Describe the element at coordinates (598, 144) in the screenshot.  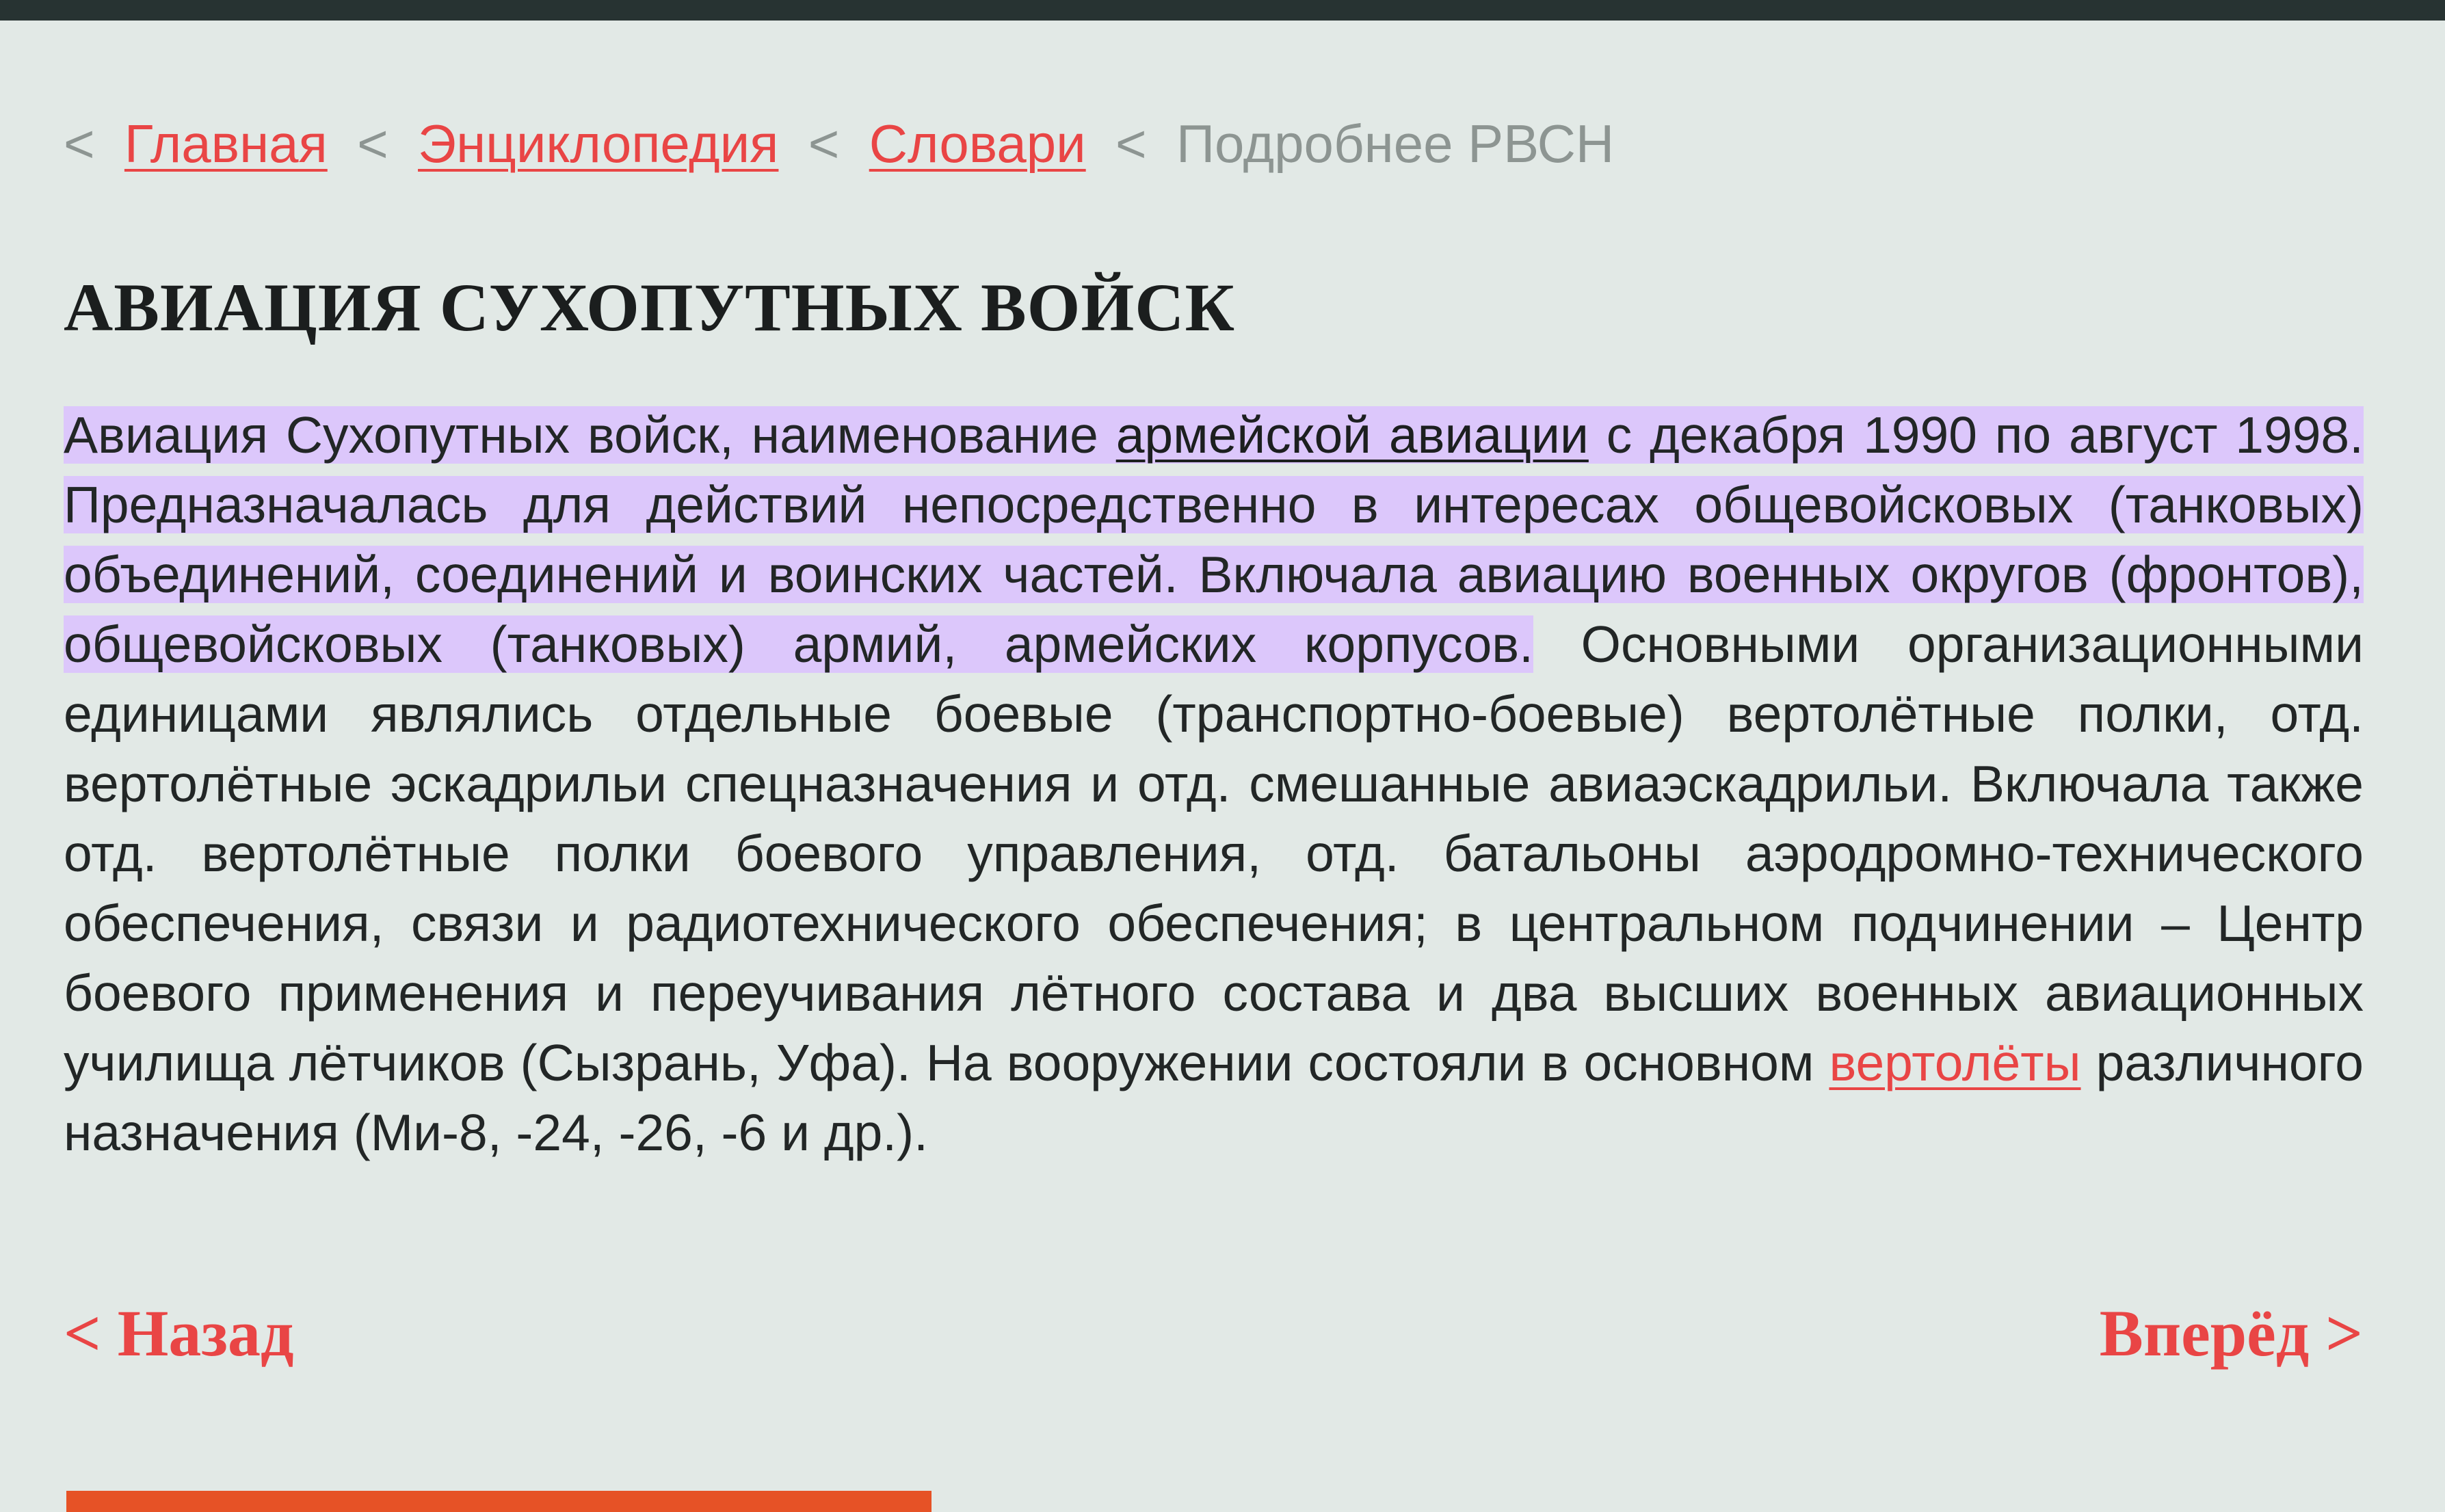
I see `breadcrumb-link-encyclopedia: Энциклопедия` at that location.